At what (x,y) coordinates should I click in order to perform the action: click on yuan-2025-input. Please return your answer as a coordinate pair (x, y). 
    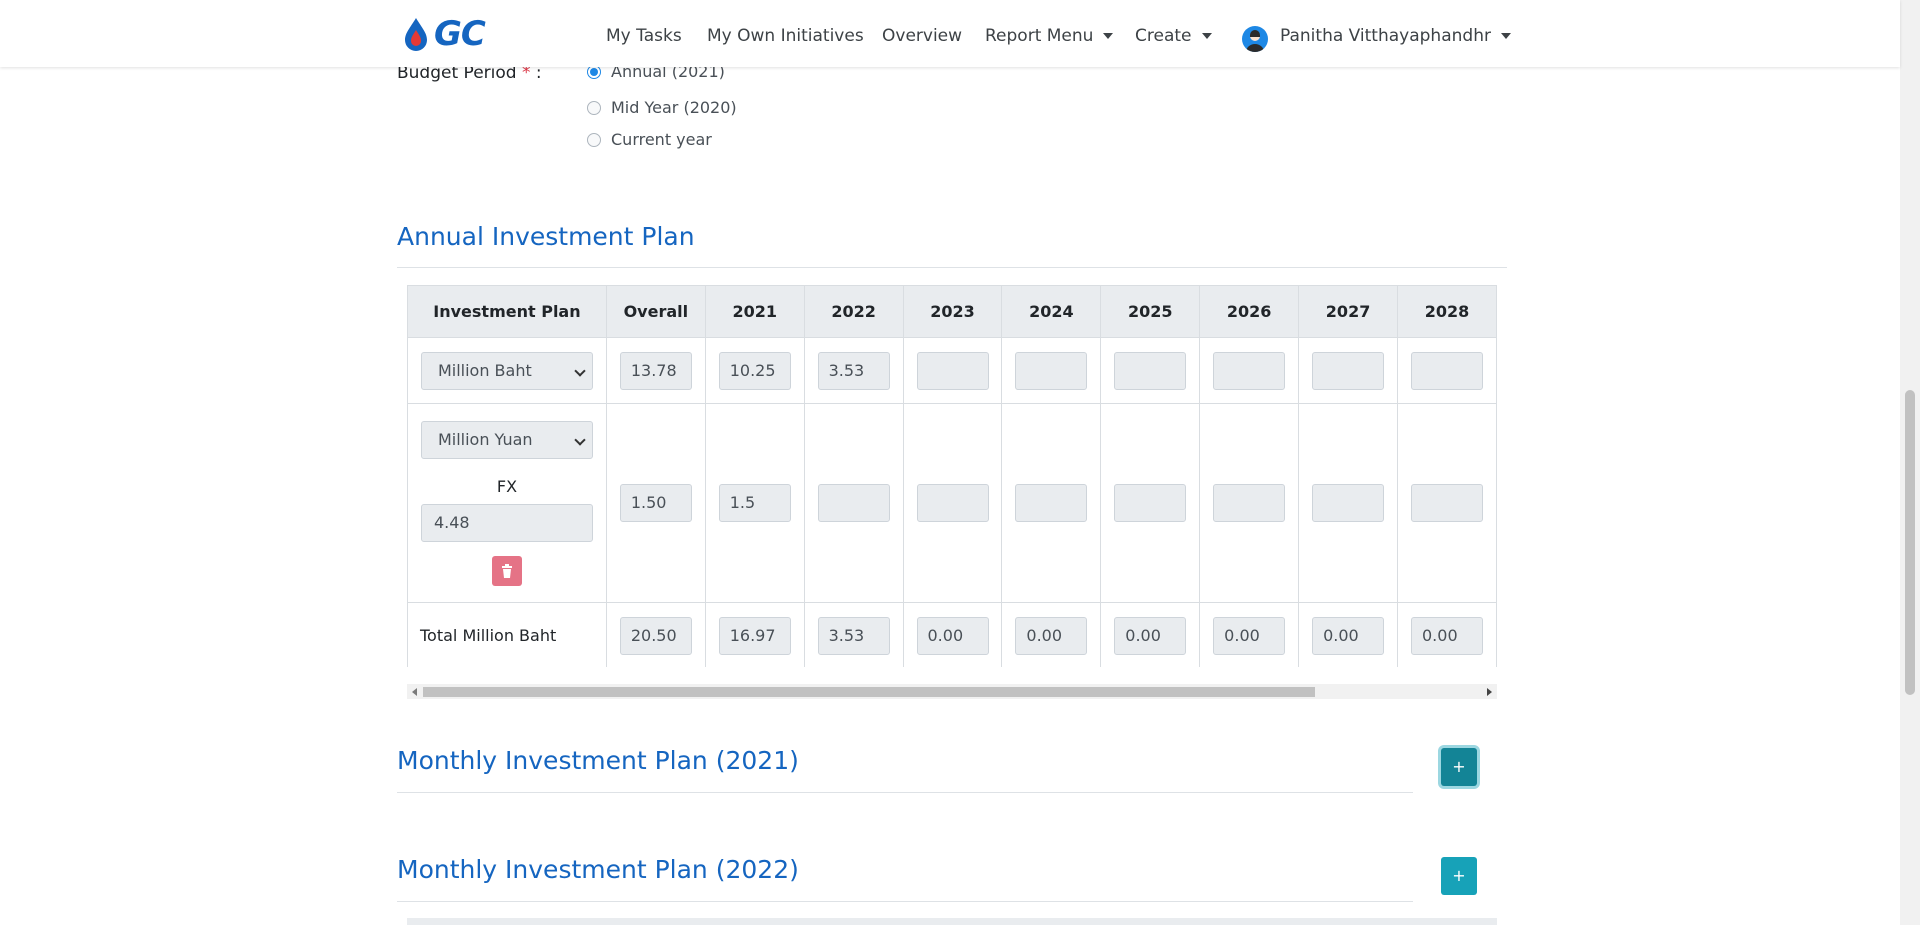
    Looking at the image, I should click on (1150, 503).